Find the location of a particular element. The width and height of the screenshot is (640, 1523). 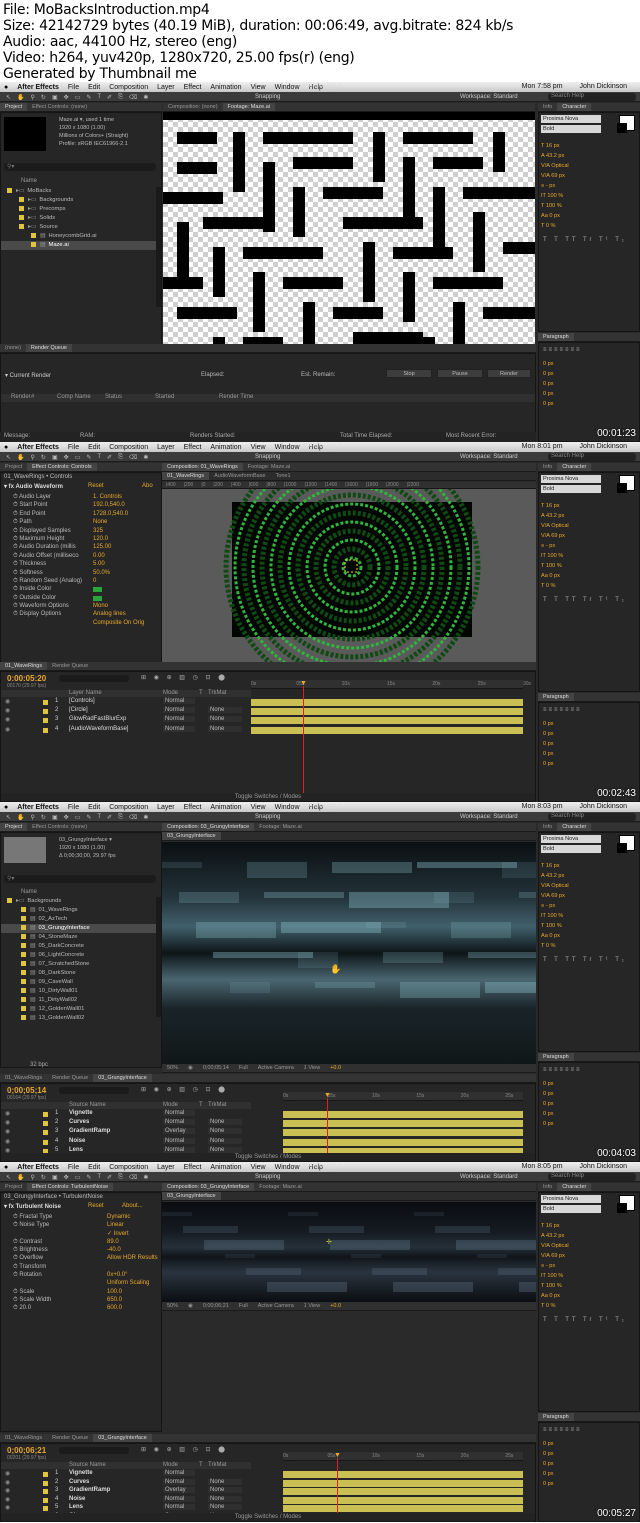

property-value: 1728.0,540.0 is located at coordinates (110, 514).